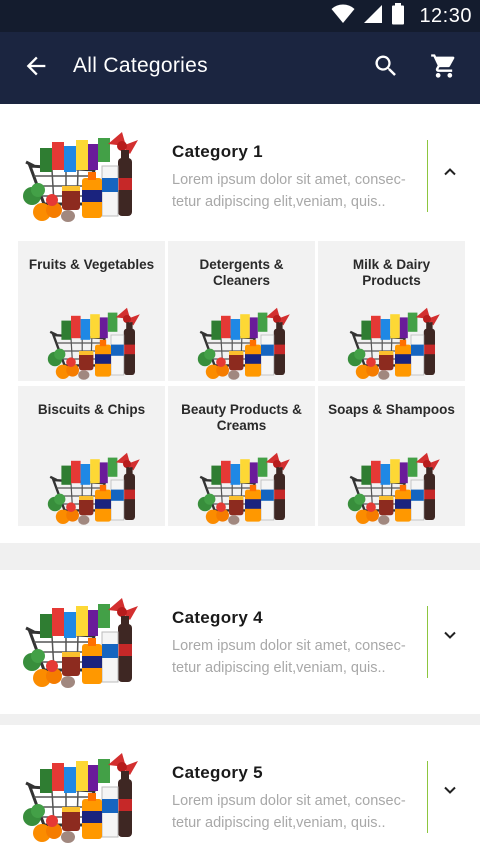 Image resolution: width=480 pixels, height=854 pixels. I want to click on status-time: 12:30, so click(445, 15).